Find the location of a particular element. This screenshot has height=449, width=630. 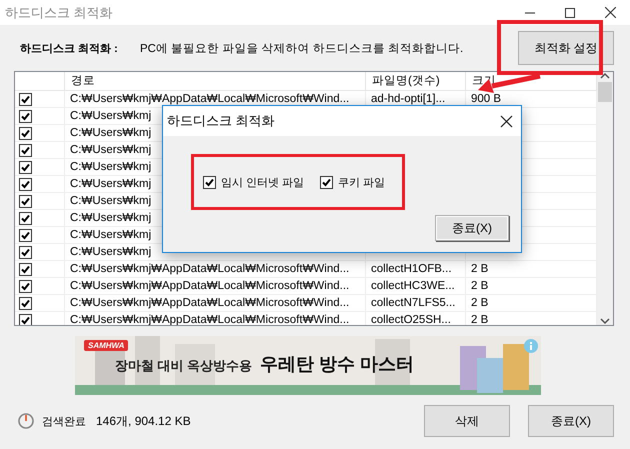

ad-text: 장마철 대비 옥상방수용 is located at coordinates (183, 366).